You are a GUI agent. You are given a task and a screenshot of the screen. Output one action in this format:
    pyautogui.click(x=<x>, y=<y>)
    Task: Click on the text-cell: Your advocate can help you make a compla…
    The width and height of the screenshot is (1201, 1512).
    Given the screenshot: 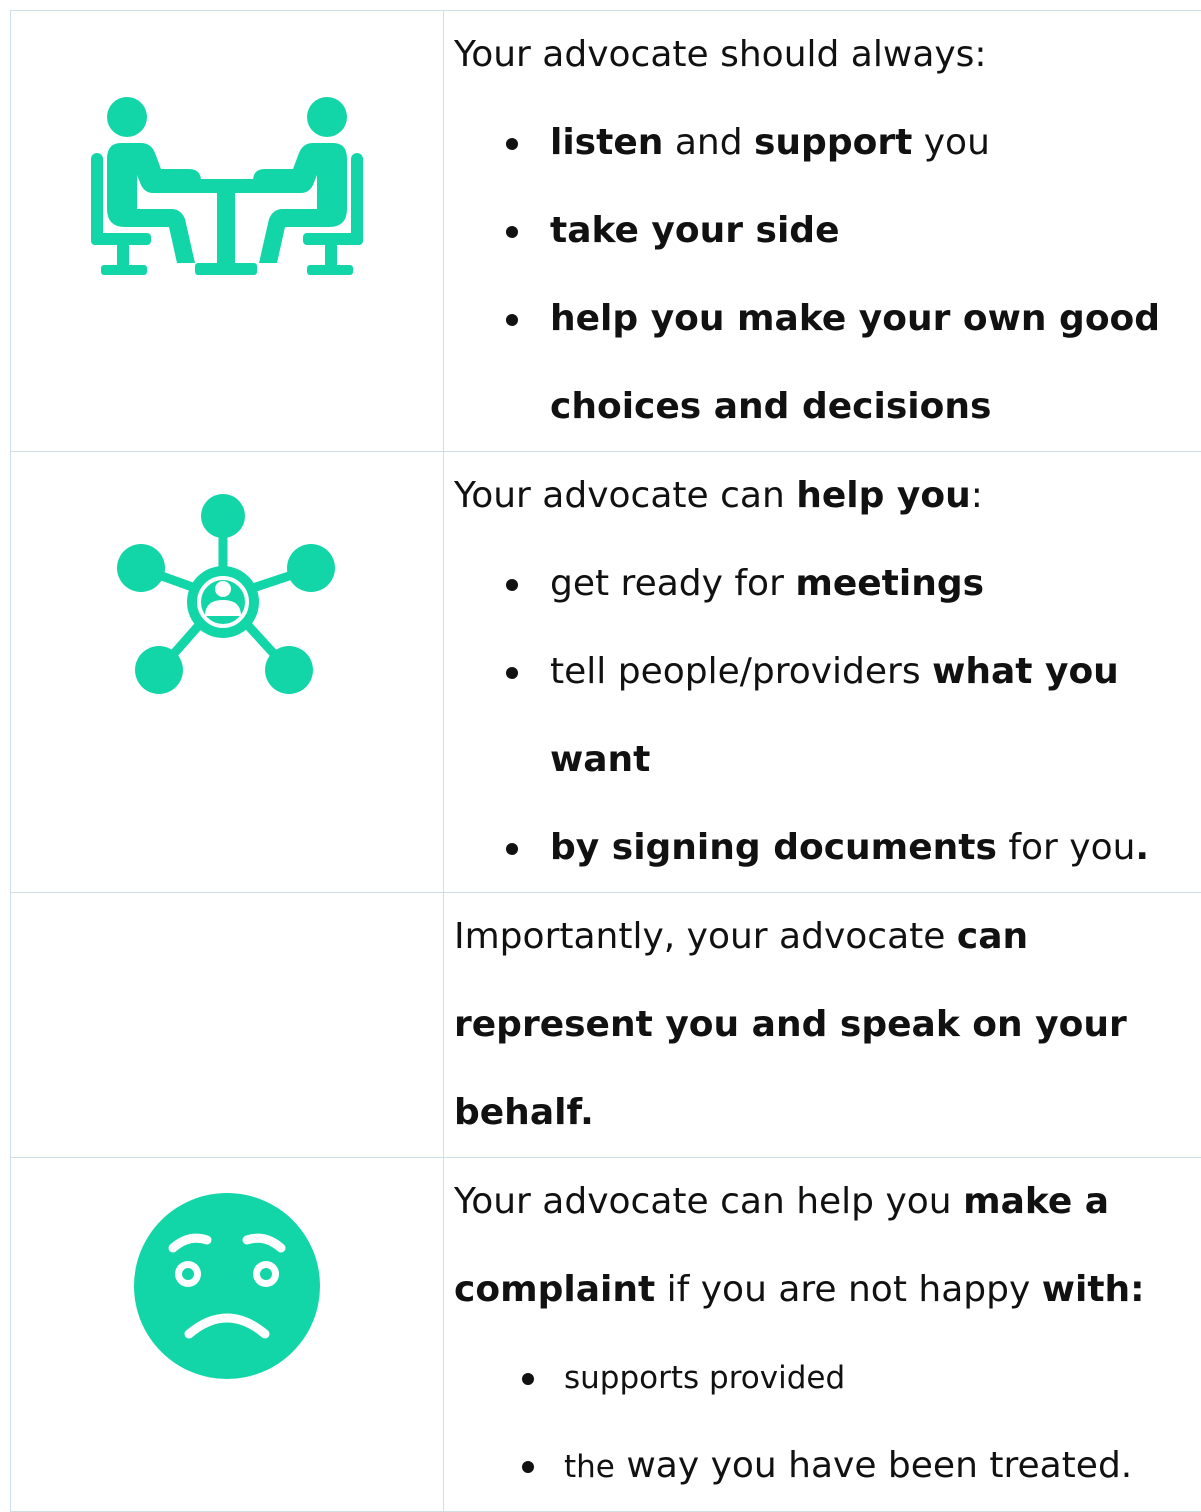 What is the action you would take?
    pyautogui.click(x=822, y=1335)
    